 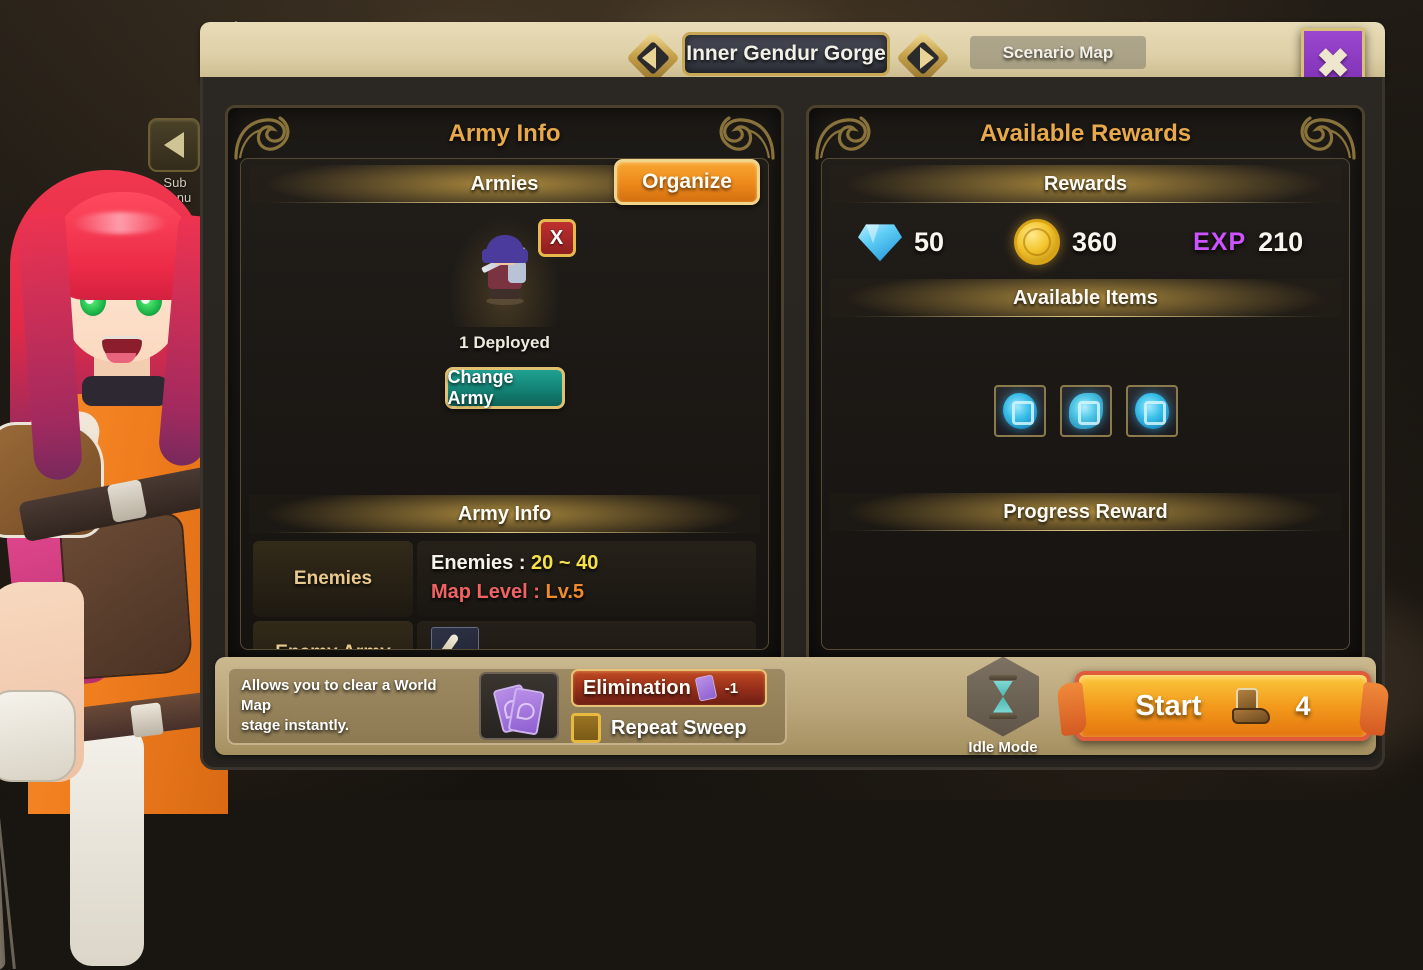 I want to click on rewards-row: 50 360 EXP 210, so click(x=1085, y=238).